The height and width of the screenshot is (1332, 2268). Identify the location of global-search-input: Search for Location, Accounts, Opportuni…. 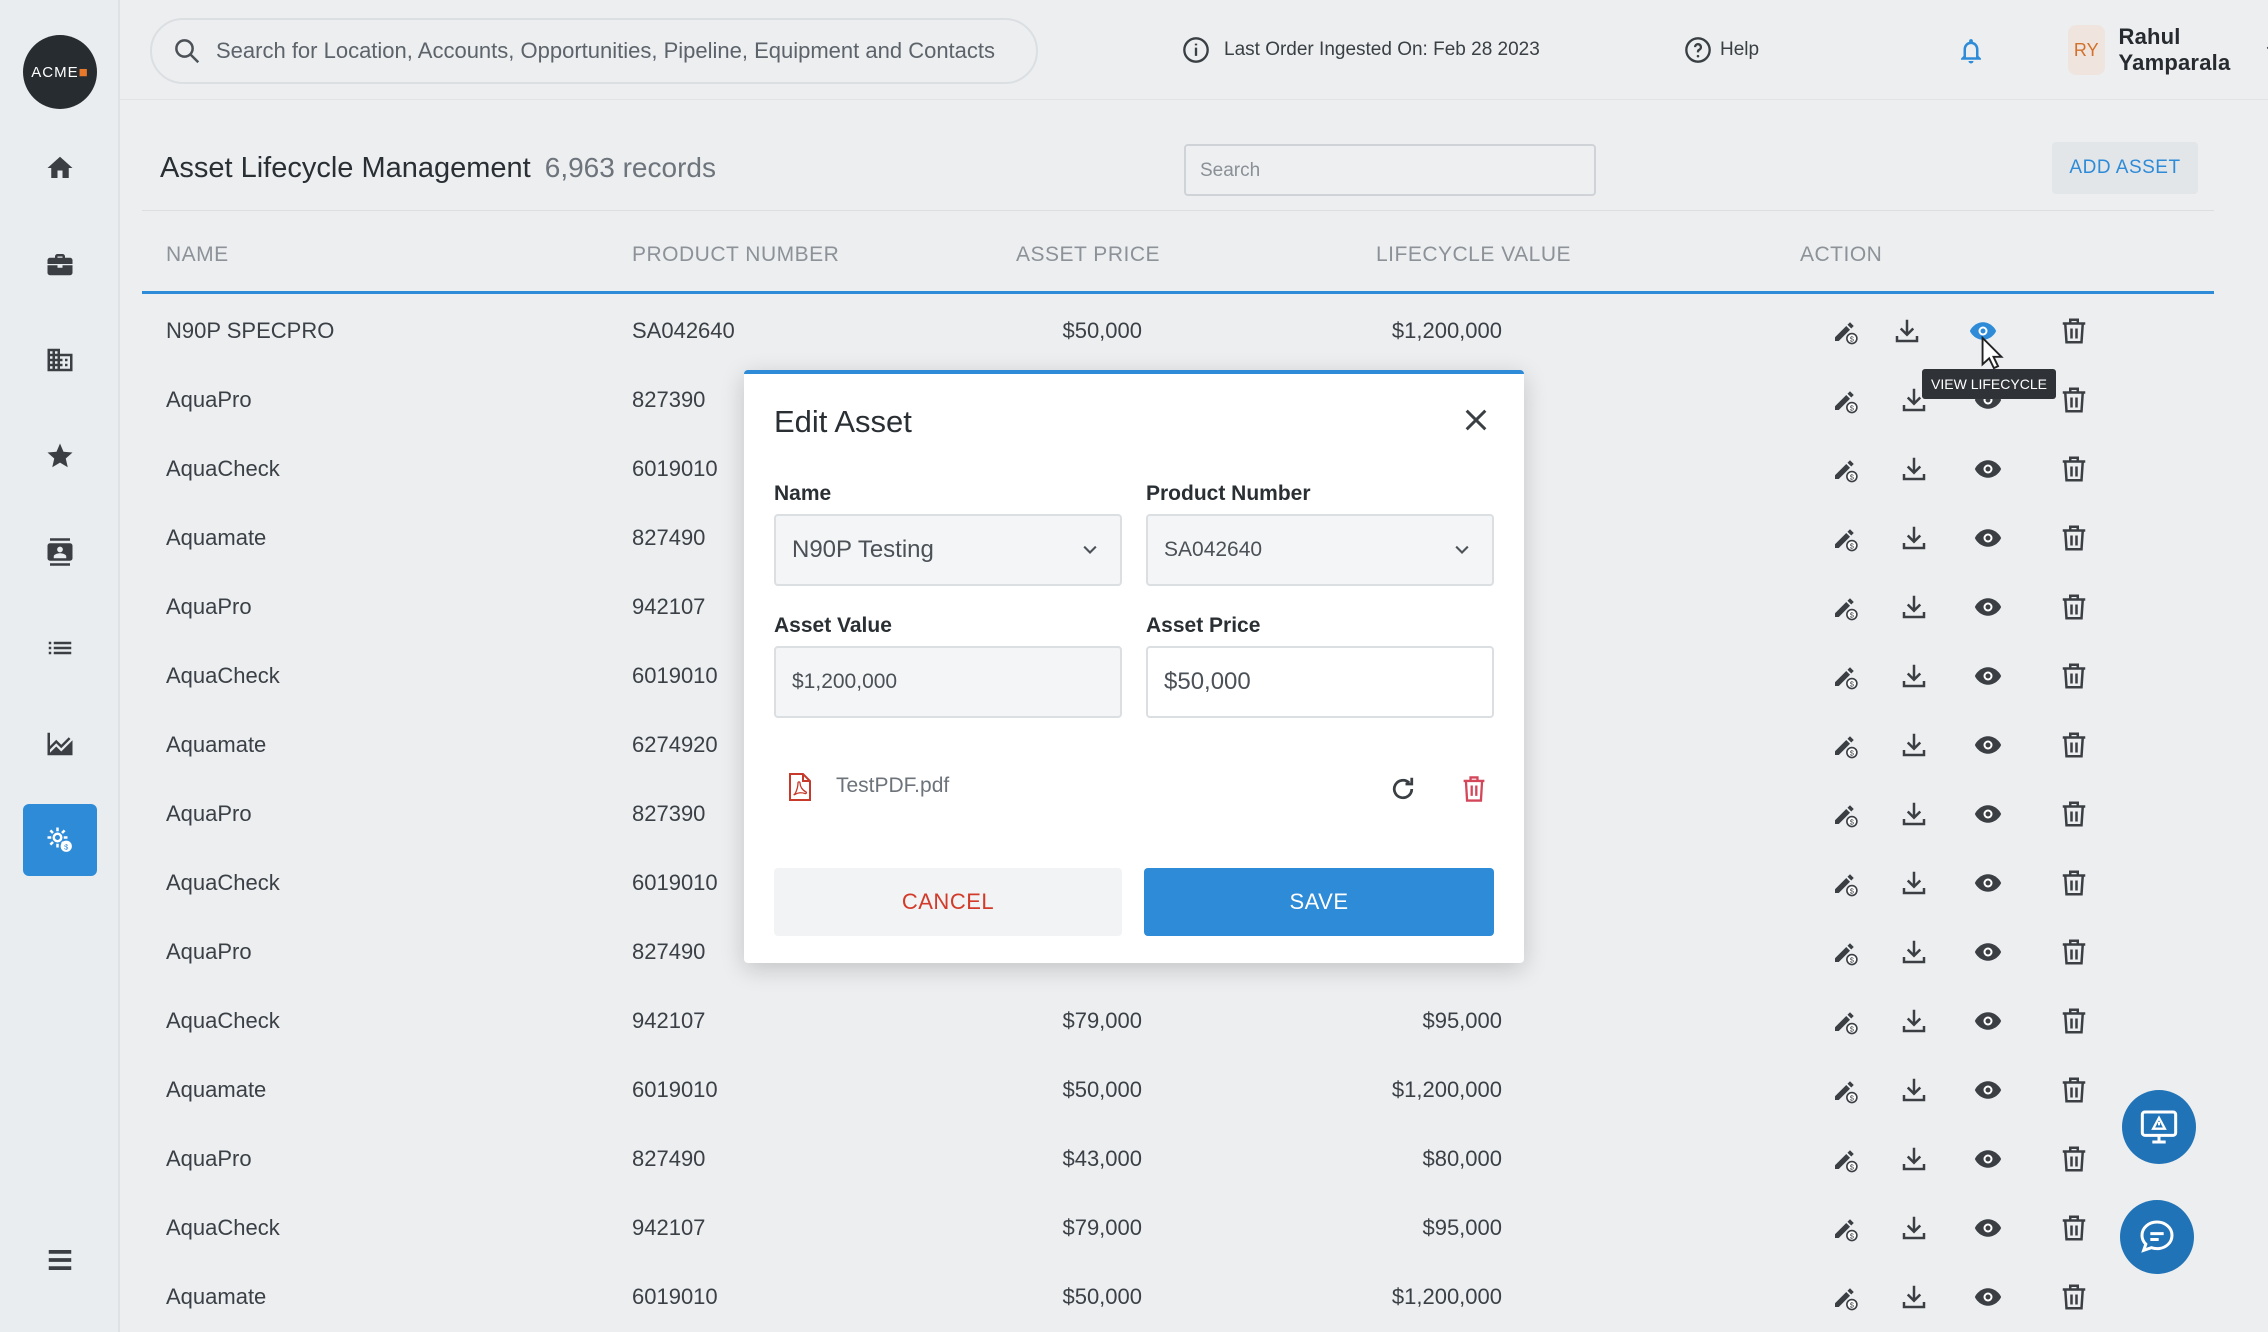
(594, 51).